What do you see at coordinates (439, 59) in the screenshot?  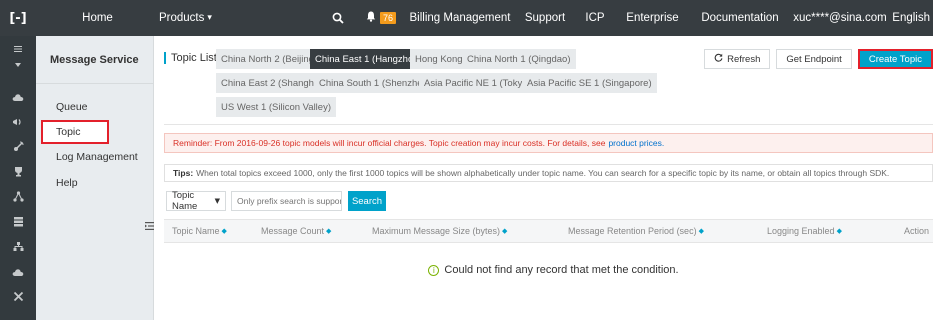 I see `region-tab-hong-kong: Hong Kong` at bounding box center [439, 59].